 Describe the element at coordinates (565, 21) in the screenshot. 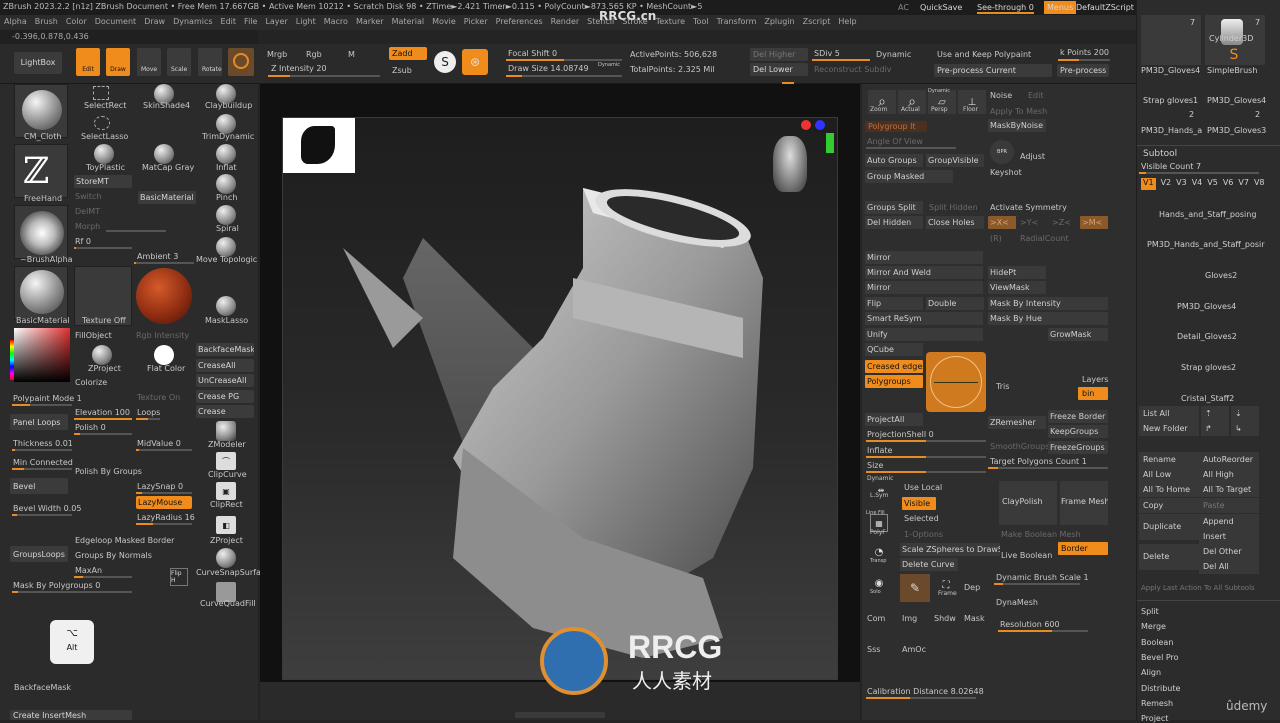

I see `menu-render: Render` at that location.